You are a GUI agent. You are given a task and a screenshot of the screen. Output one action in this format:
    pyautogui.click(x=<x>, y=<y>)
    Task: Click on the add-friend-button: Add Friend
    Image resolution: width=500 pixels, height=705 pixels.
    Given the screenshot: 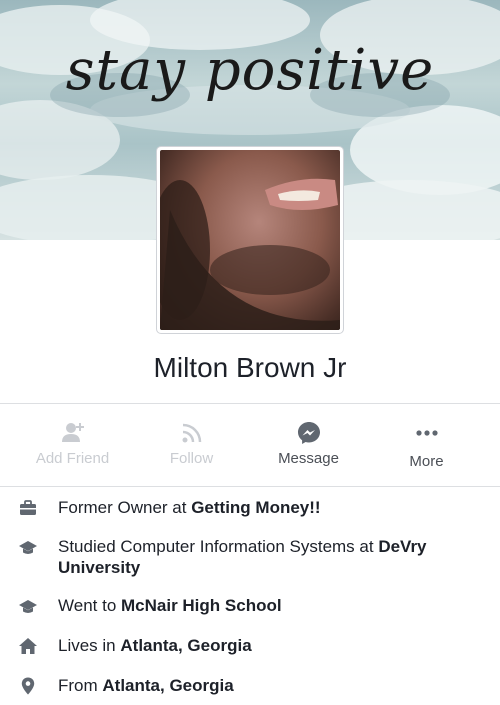 What is the action you would take?
    pyautogui.click(x=72, y=445)
    